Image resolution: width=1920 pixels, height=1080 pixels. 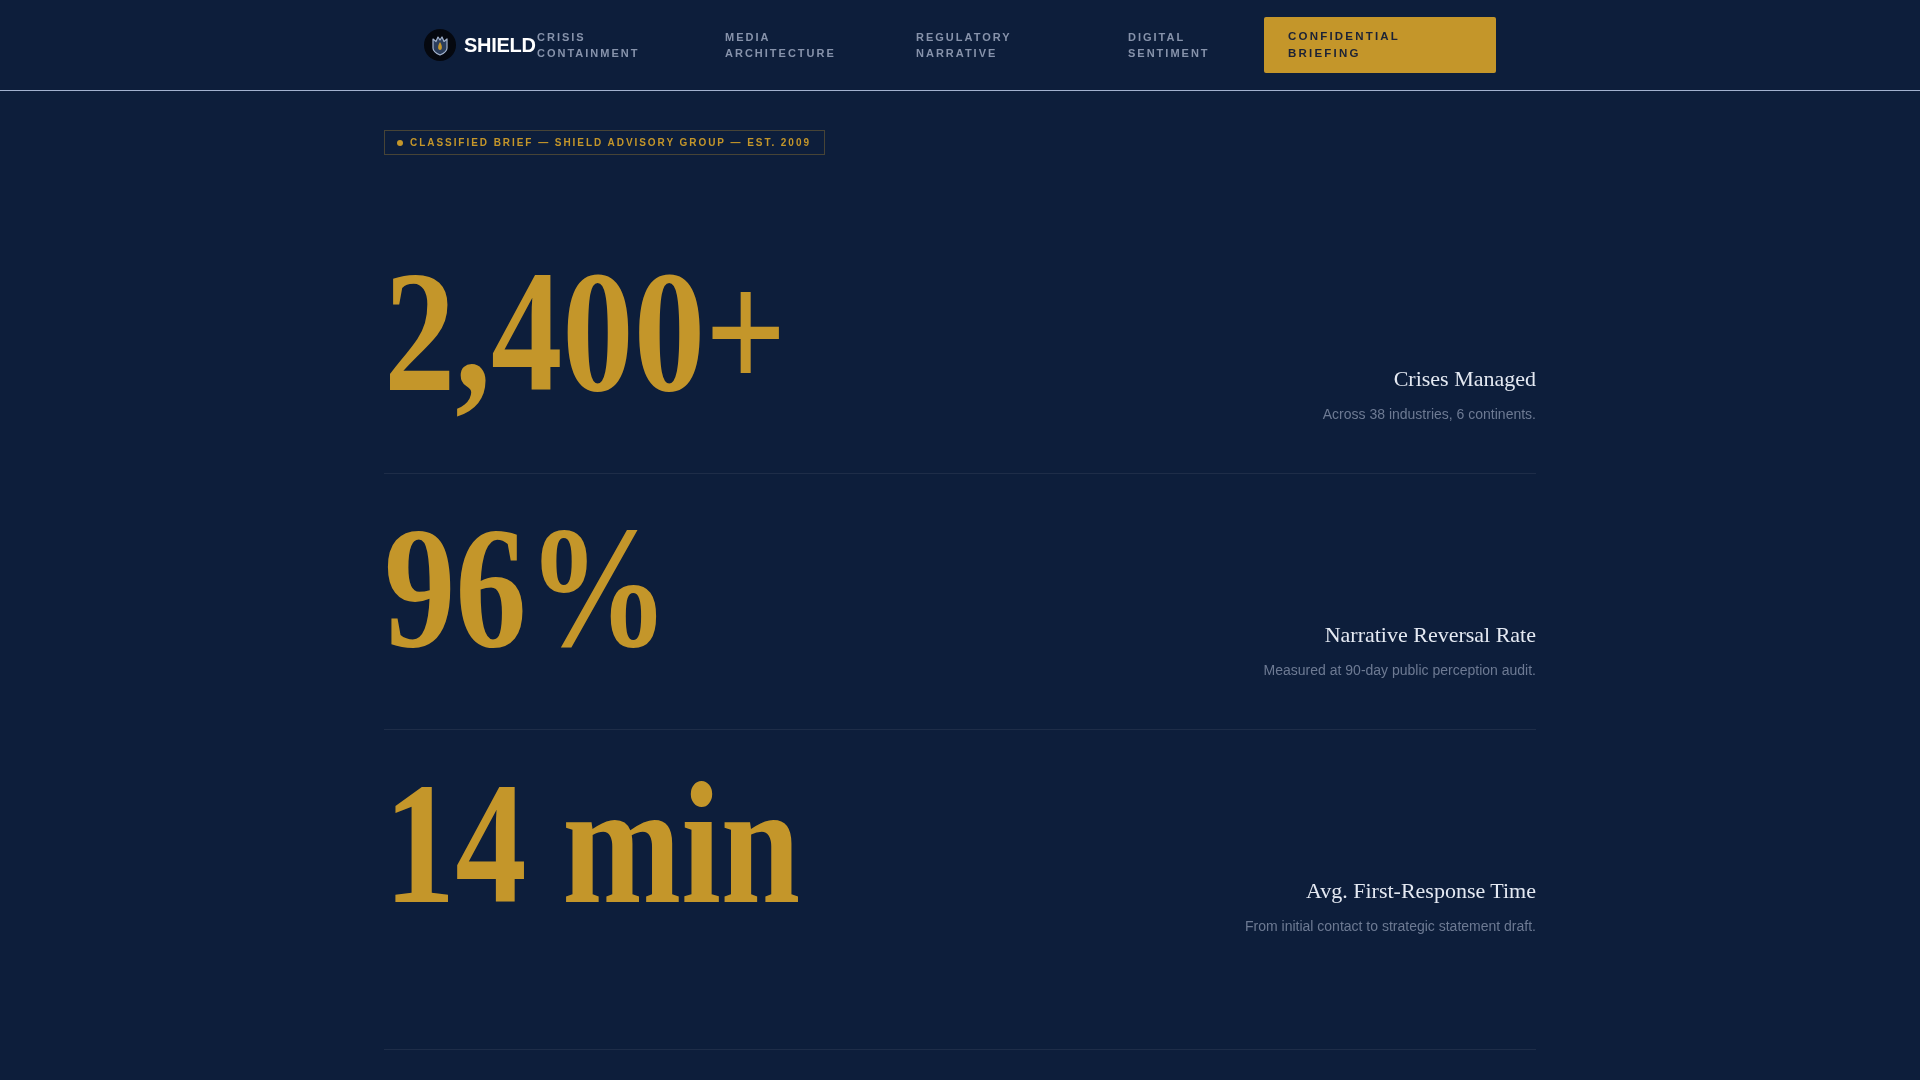 What do you see at coordinates (527, 588) in the screenshot?
I see `stat-value: 96%` at bounding box center [527, 588].